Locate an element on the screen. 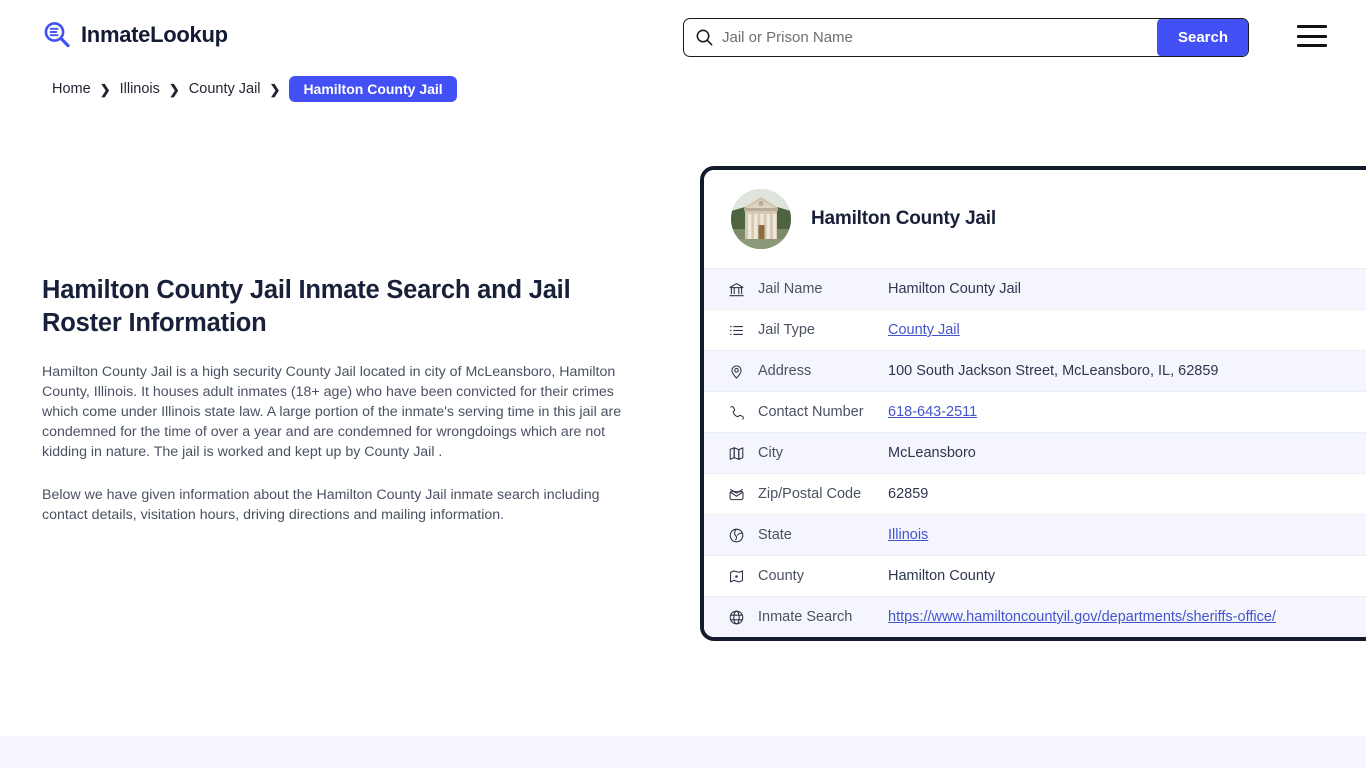 Image resolution: width=1366 pixels, height=768 pixels. row-label: State is located at coordinates (775, 535).